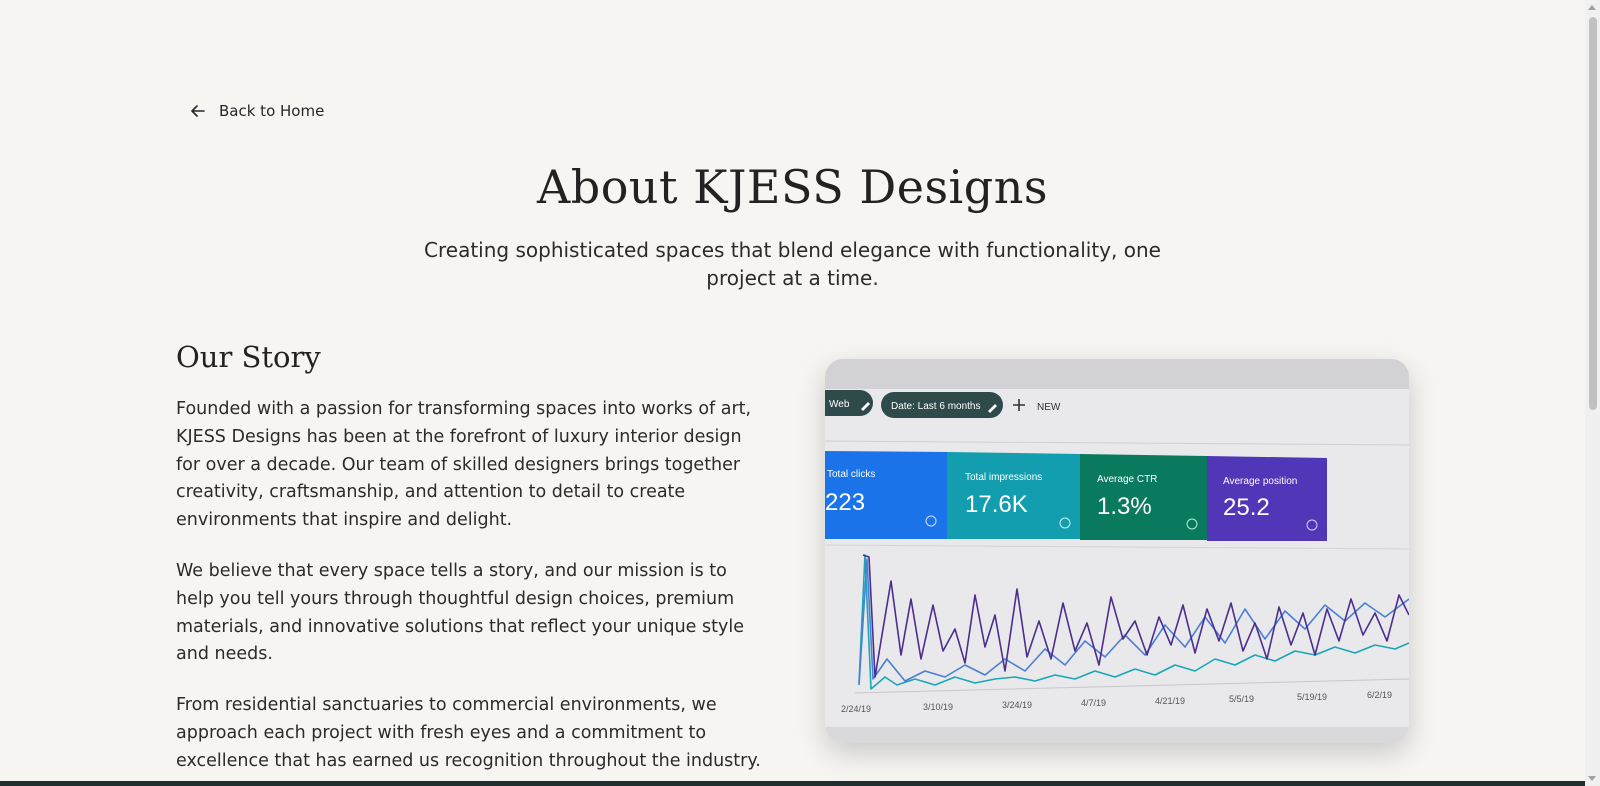 This screenshot has width=1600, height=786. What do you see at coordinates (845, 502) in the screenshot?
I see `metric-value: 223` at bounding box center [845, 502].